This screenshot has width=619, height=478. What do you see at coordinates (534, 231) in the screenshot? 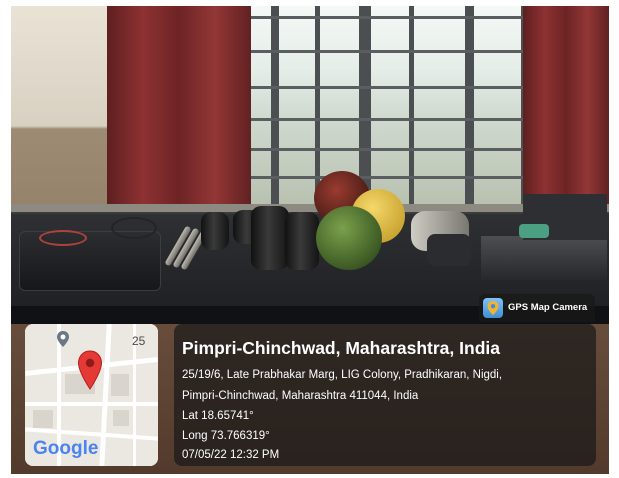
I see `green-handle` at bounding box center [534, 231].